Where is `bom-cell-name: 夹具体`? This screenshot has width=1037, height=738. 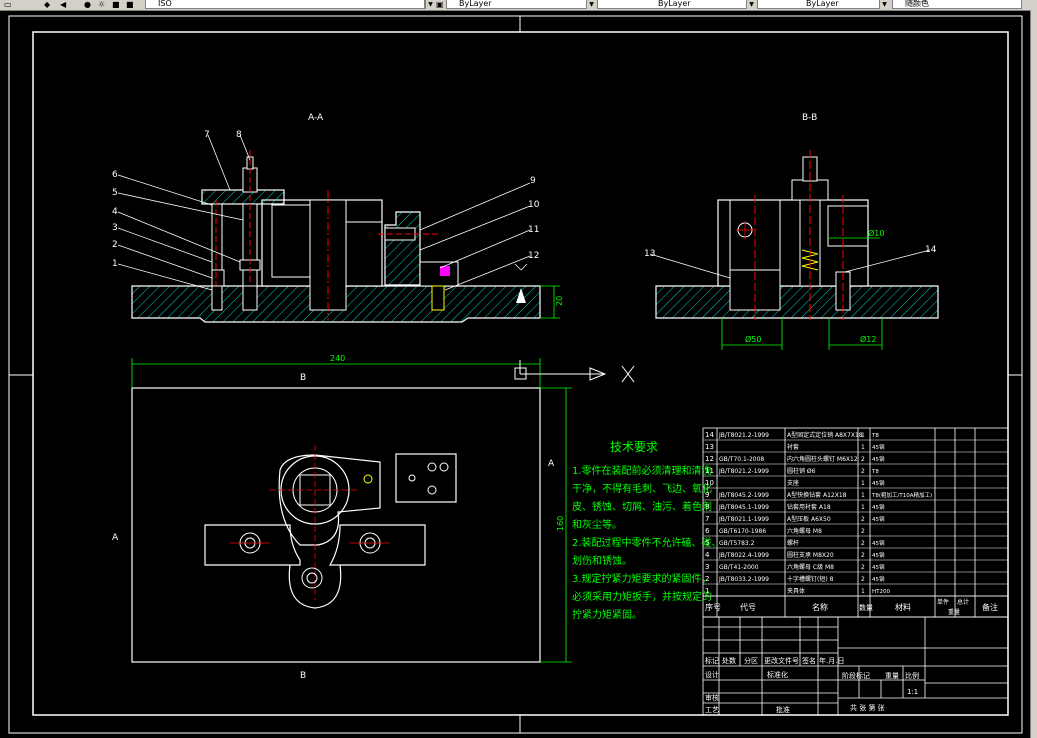 bom-cell-name: 夹具体 is located at coordinates (796, 591).